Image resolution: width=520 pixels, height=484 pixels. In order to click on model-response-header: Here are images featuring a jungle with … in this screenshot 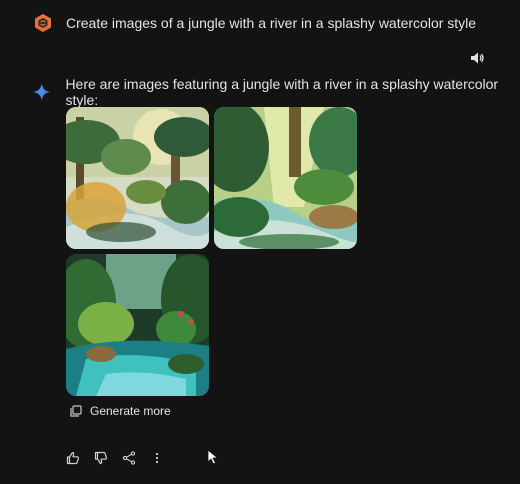, I will do `click(276, 92)`.